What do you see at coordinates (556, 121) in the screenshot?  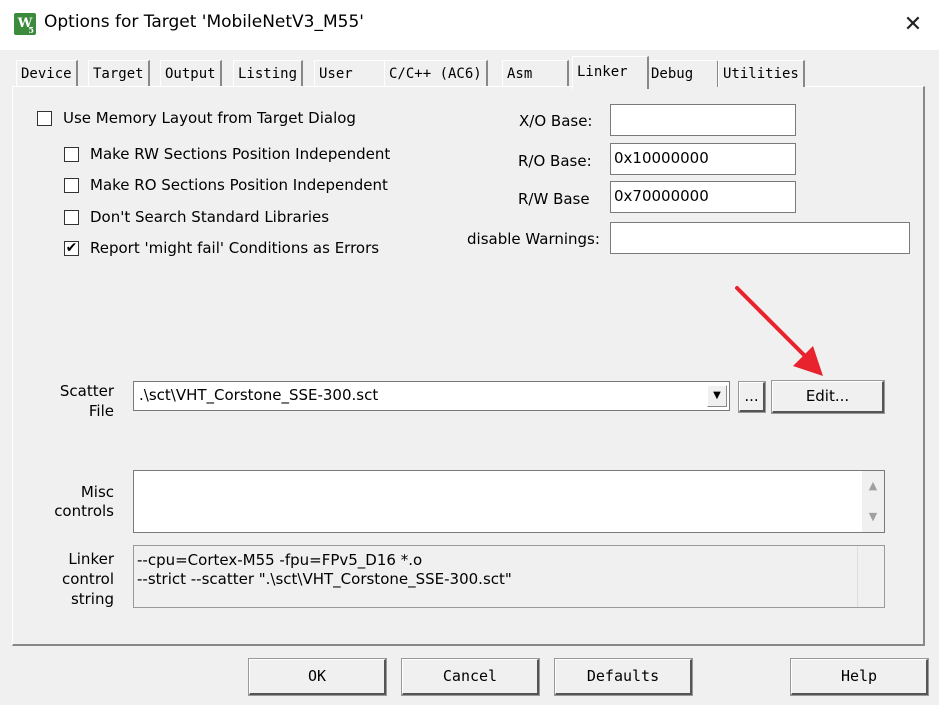 I see `xo-base-label: X/O Base:` at bounding box center [556, 121].